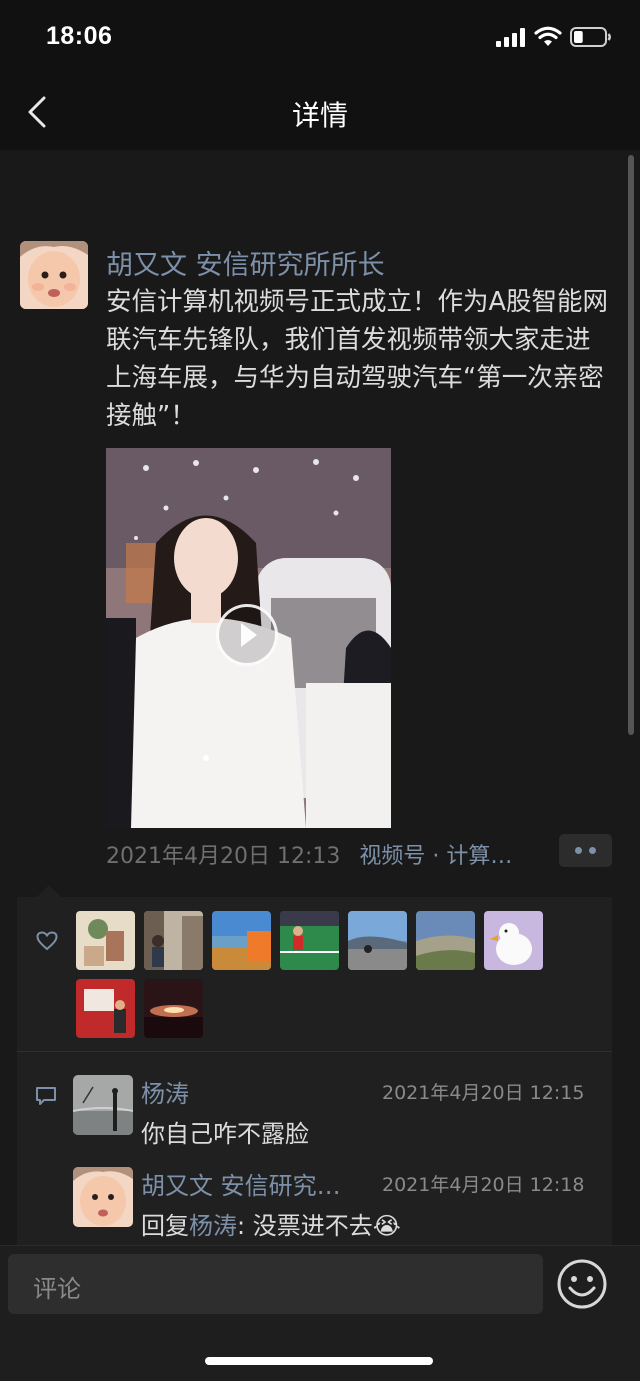 This screenshot has width=640, height=1381. I want to click on more-dots-icon, so click(578, 850).